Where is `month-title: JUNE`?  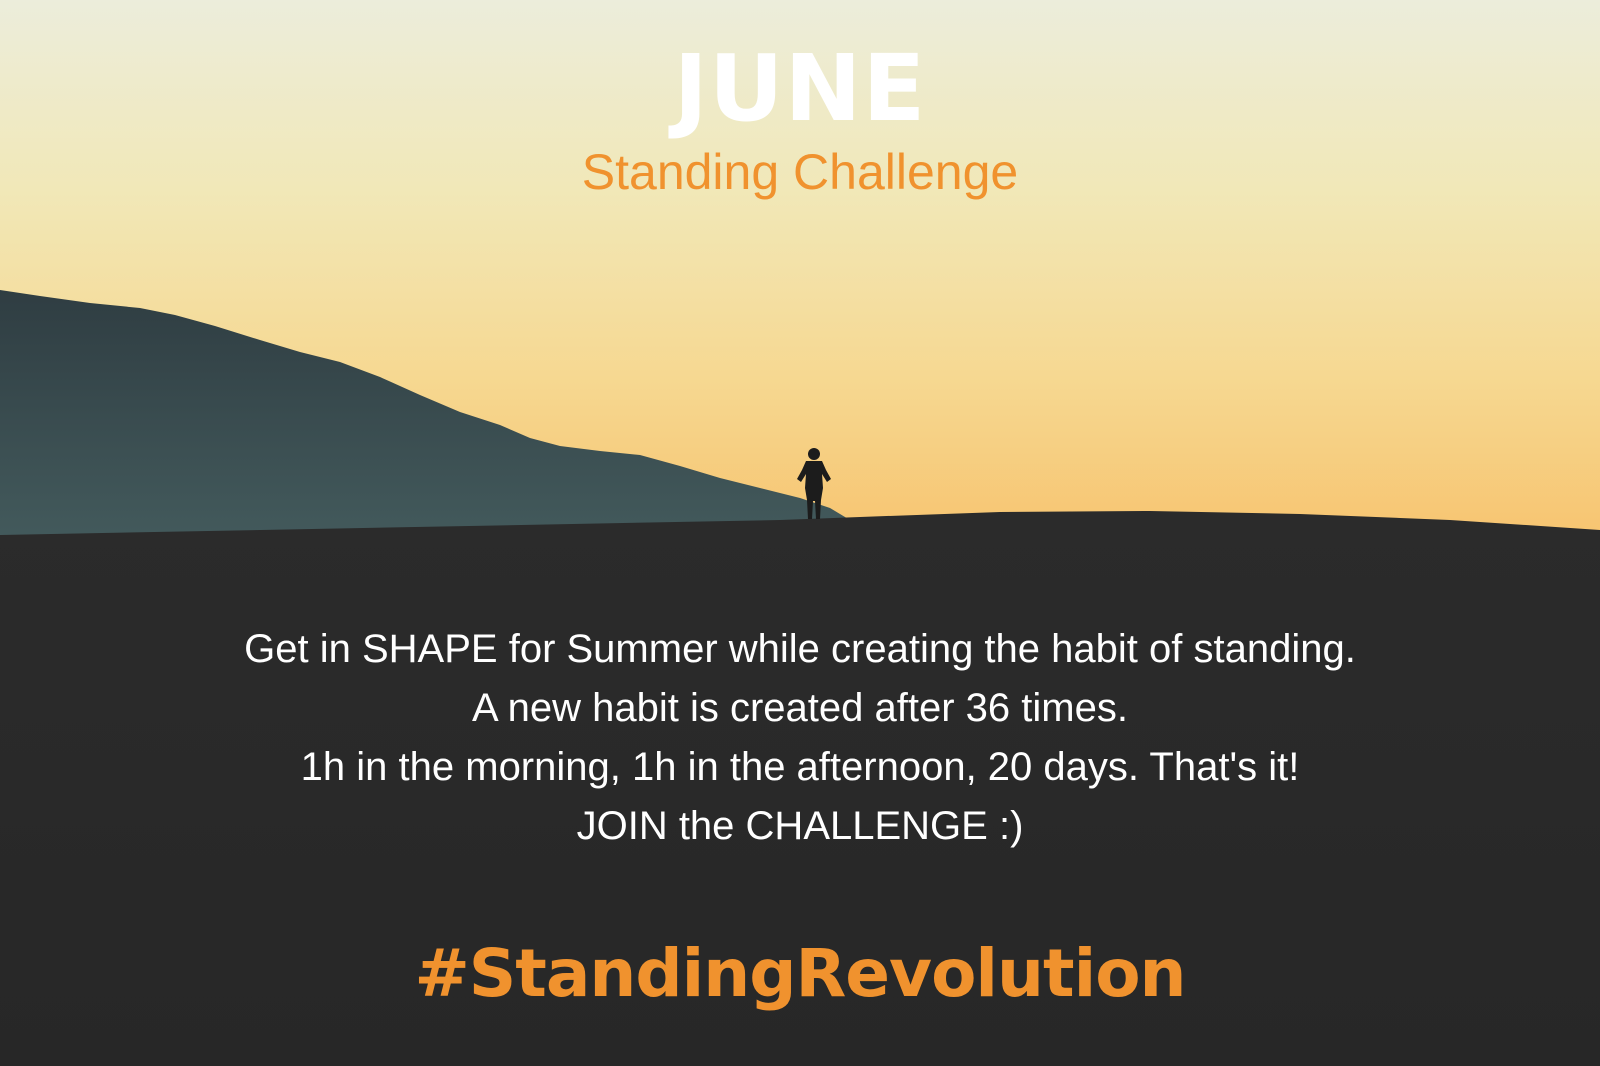
month-title: JUNE is located at coordinates (800, 88).